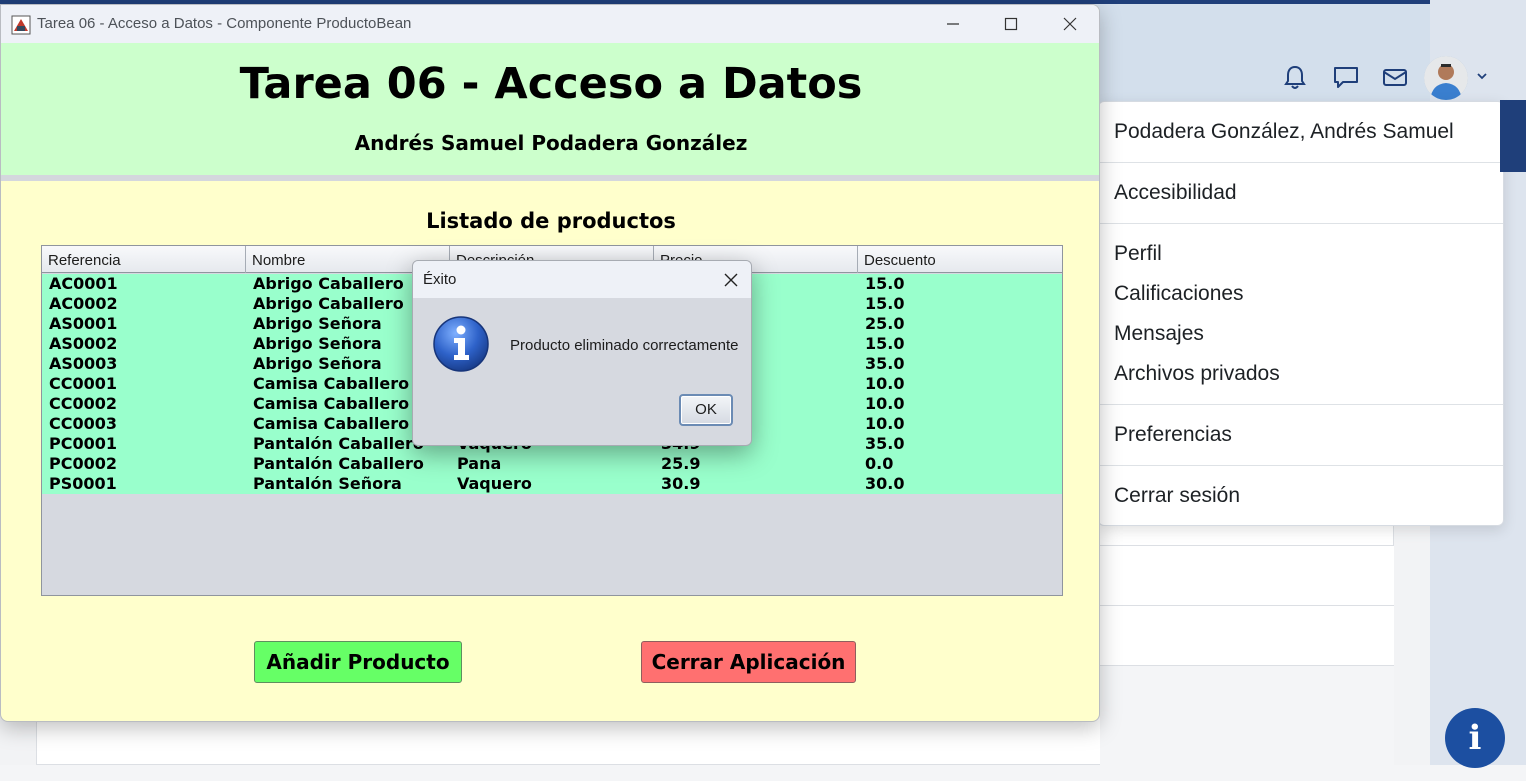 This screenshot has height=781, width=1526. I want to click on help-info-button: i, so click(1475, 738).